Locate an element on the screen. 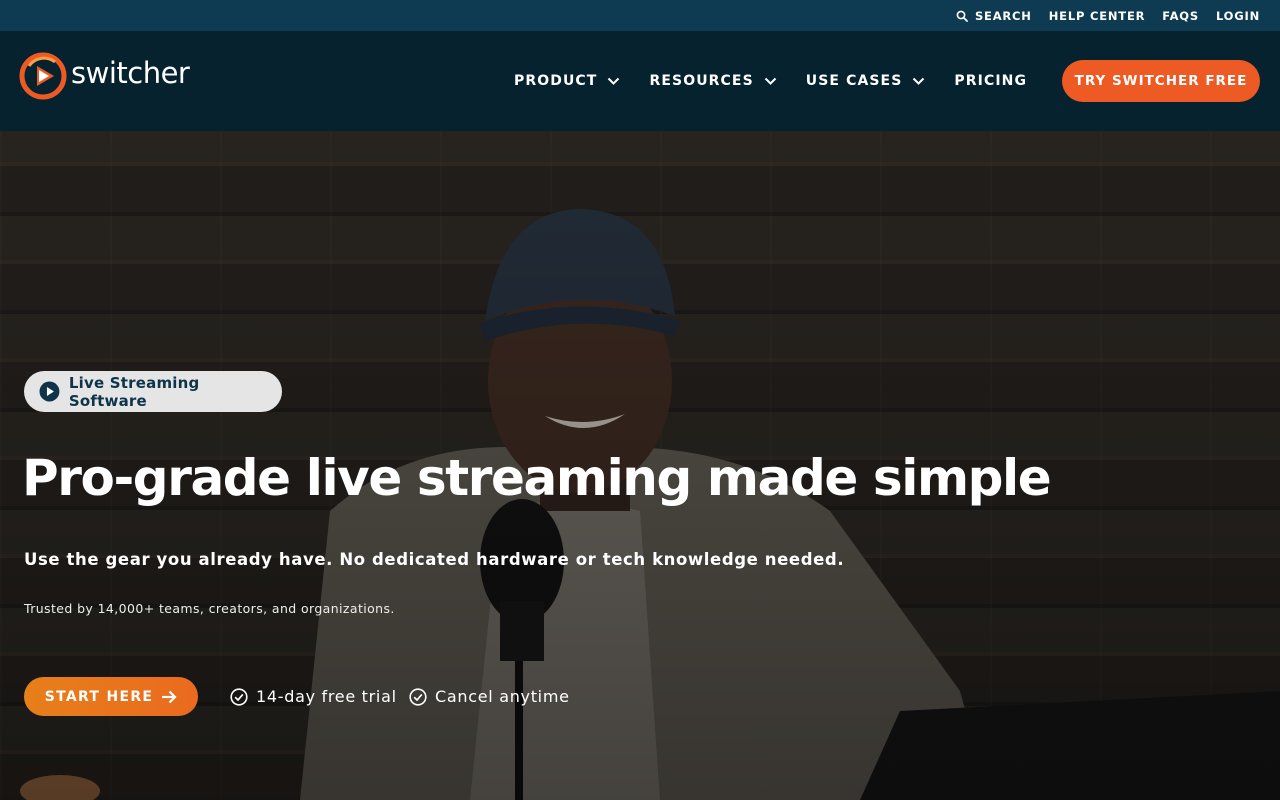 This screenshot has width=1280, height=800. nav-resources: RESOURCES is located at coordinates (712, 81).